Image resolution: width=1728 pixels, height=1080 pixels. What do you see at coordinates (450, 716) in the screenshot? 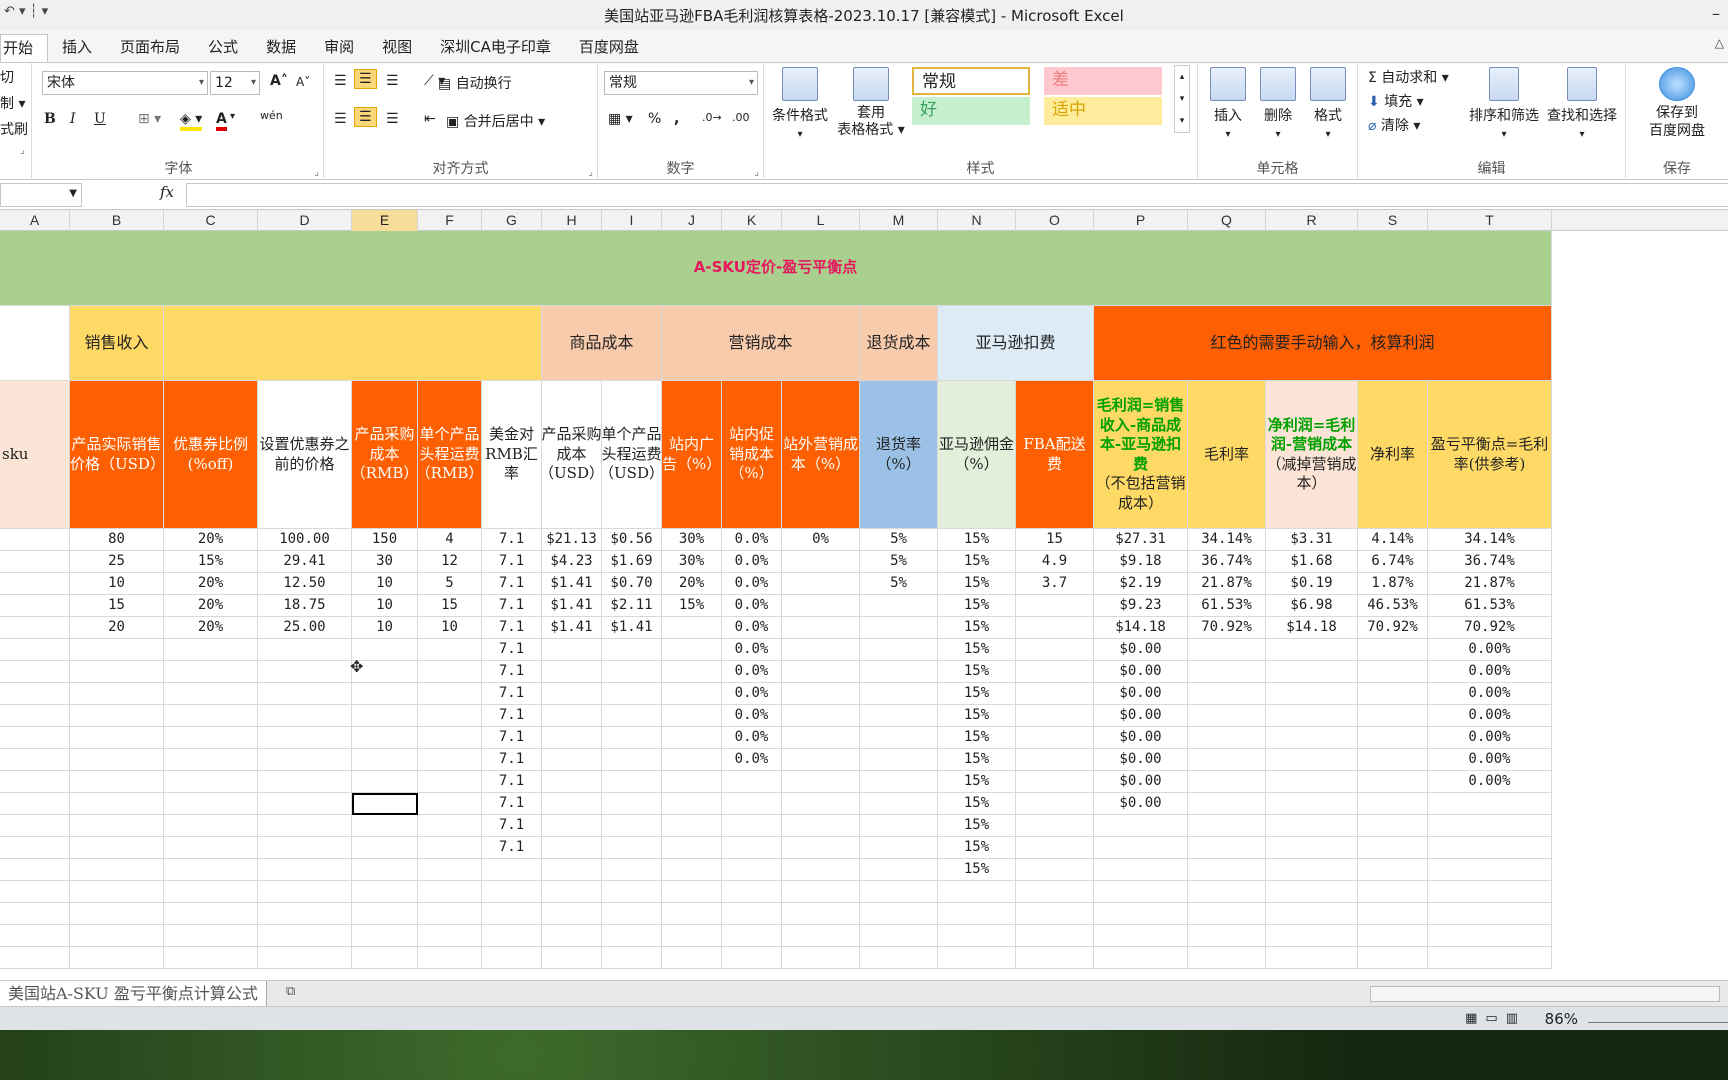
I see `cell-f9` at bounding box center [450, 716].